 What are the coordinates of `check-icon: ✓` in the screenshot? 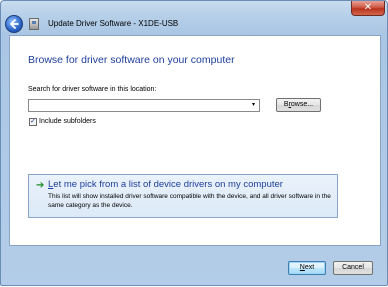 It's located at (33, 121).